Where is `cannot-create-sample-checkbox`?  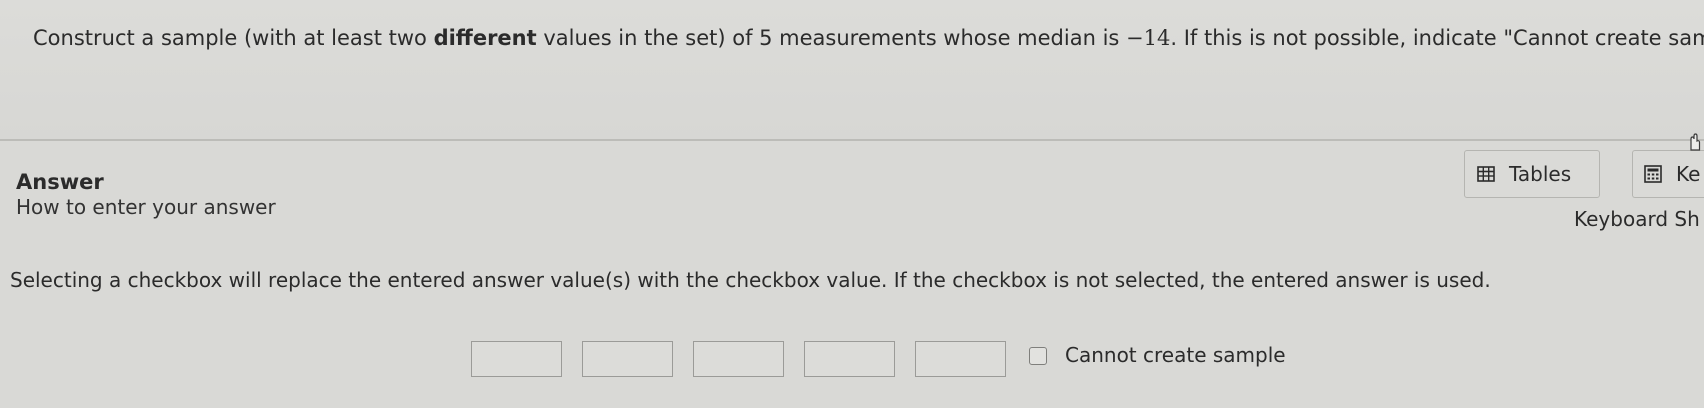
cannot-create-sample-checkbox is located at coordinates (1038, 356).